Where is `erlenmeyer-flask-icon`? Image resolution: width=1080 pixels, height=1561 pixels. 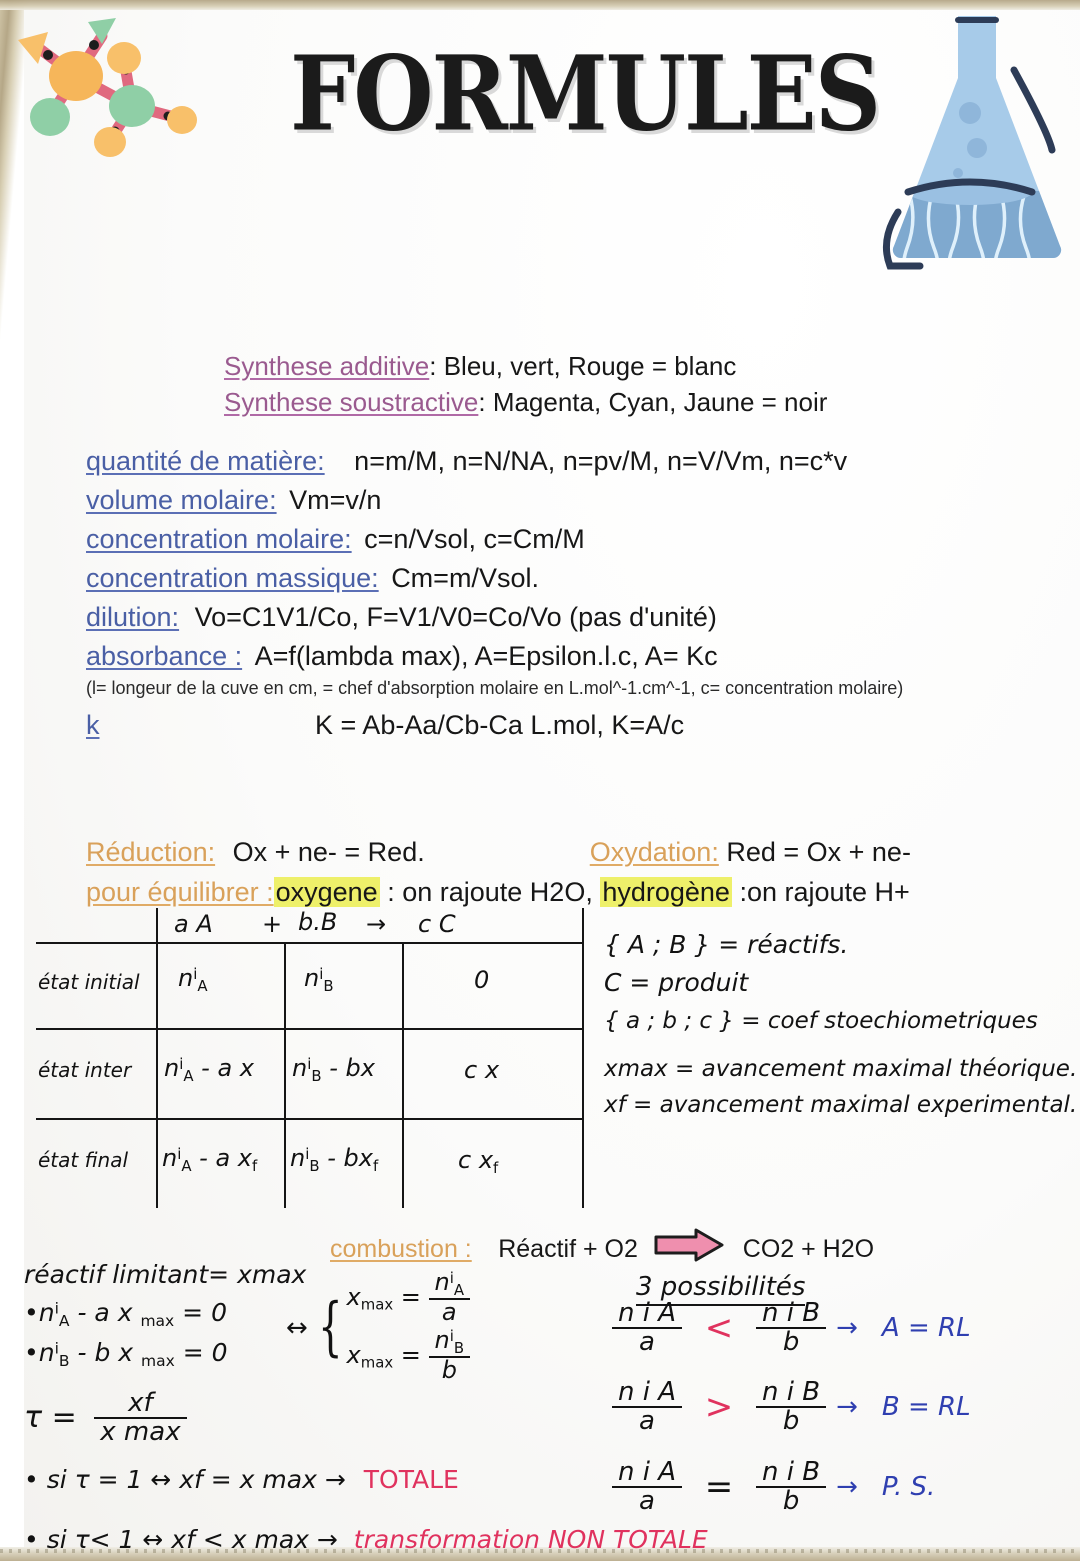
erlenmeyer-flask-icon is located at coordinates (972, 143).